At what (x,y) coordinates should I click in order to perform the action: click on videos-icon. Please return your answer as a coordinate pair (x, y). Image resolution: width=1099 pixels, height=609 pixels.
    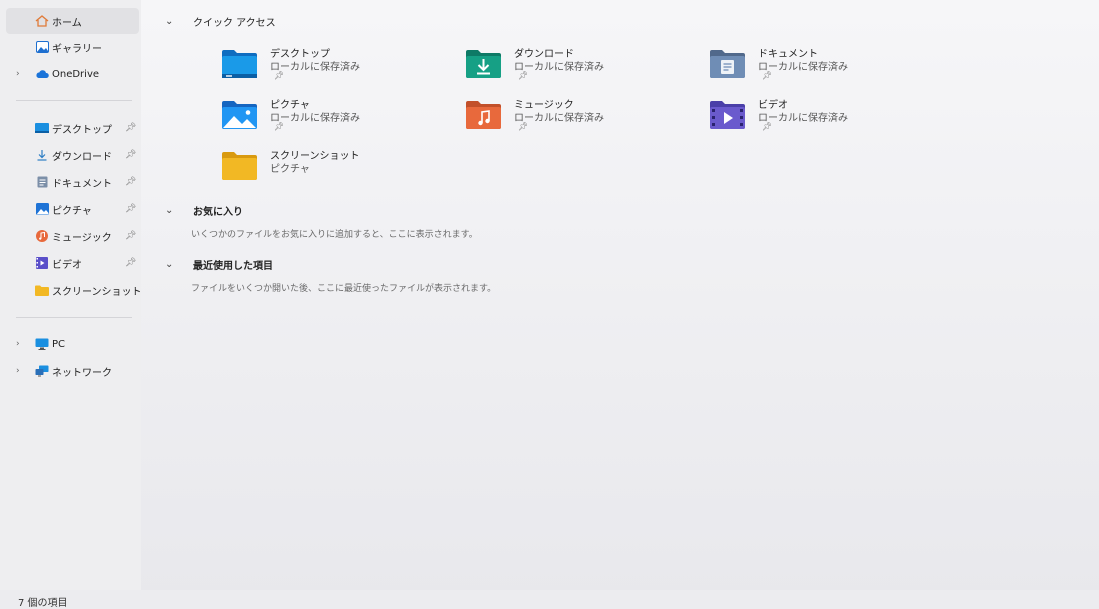
    Looking at the image, I should click on (42, 263).